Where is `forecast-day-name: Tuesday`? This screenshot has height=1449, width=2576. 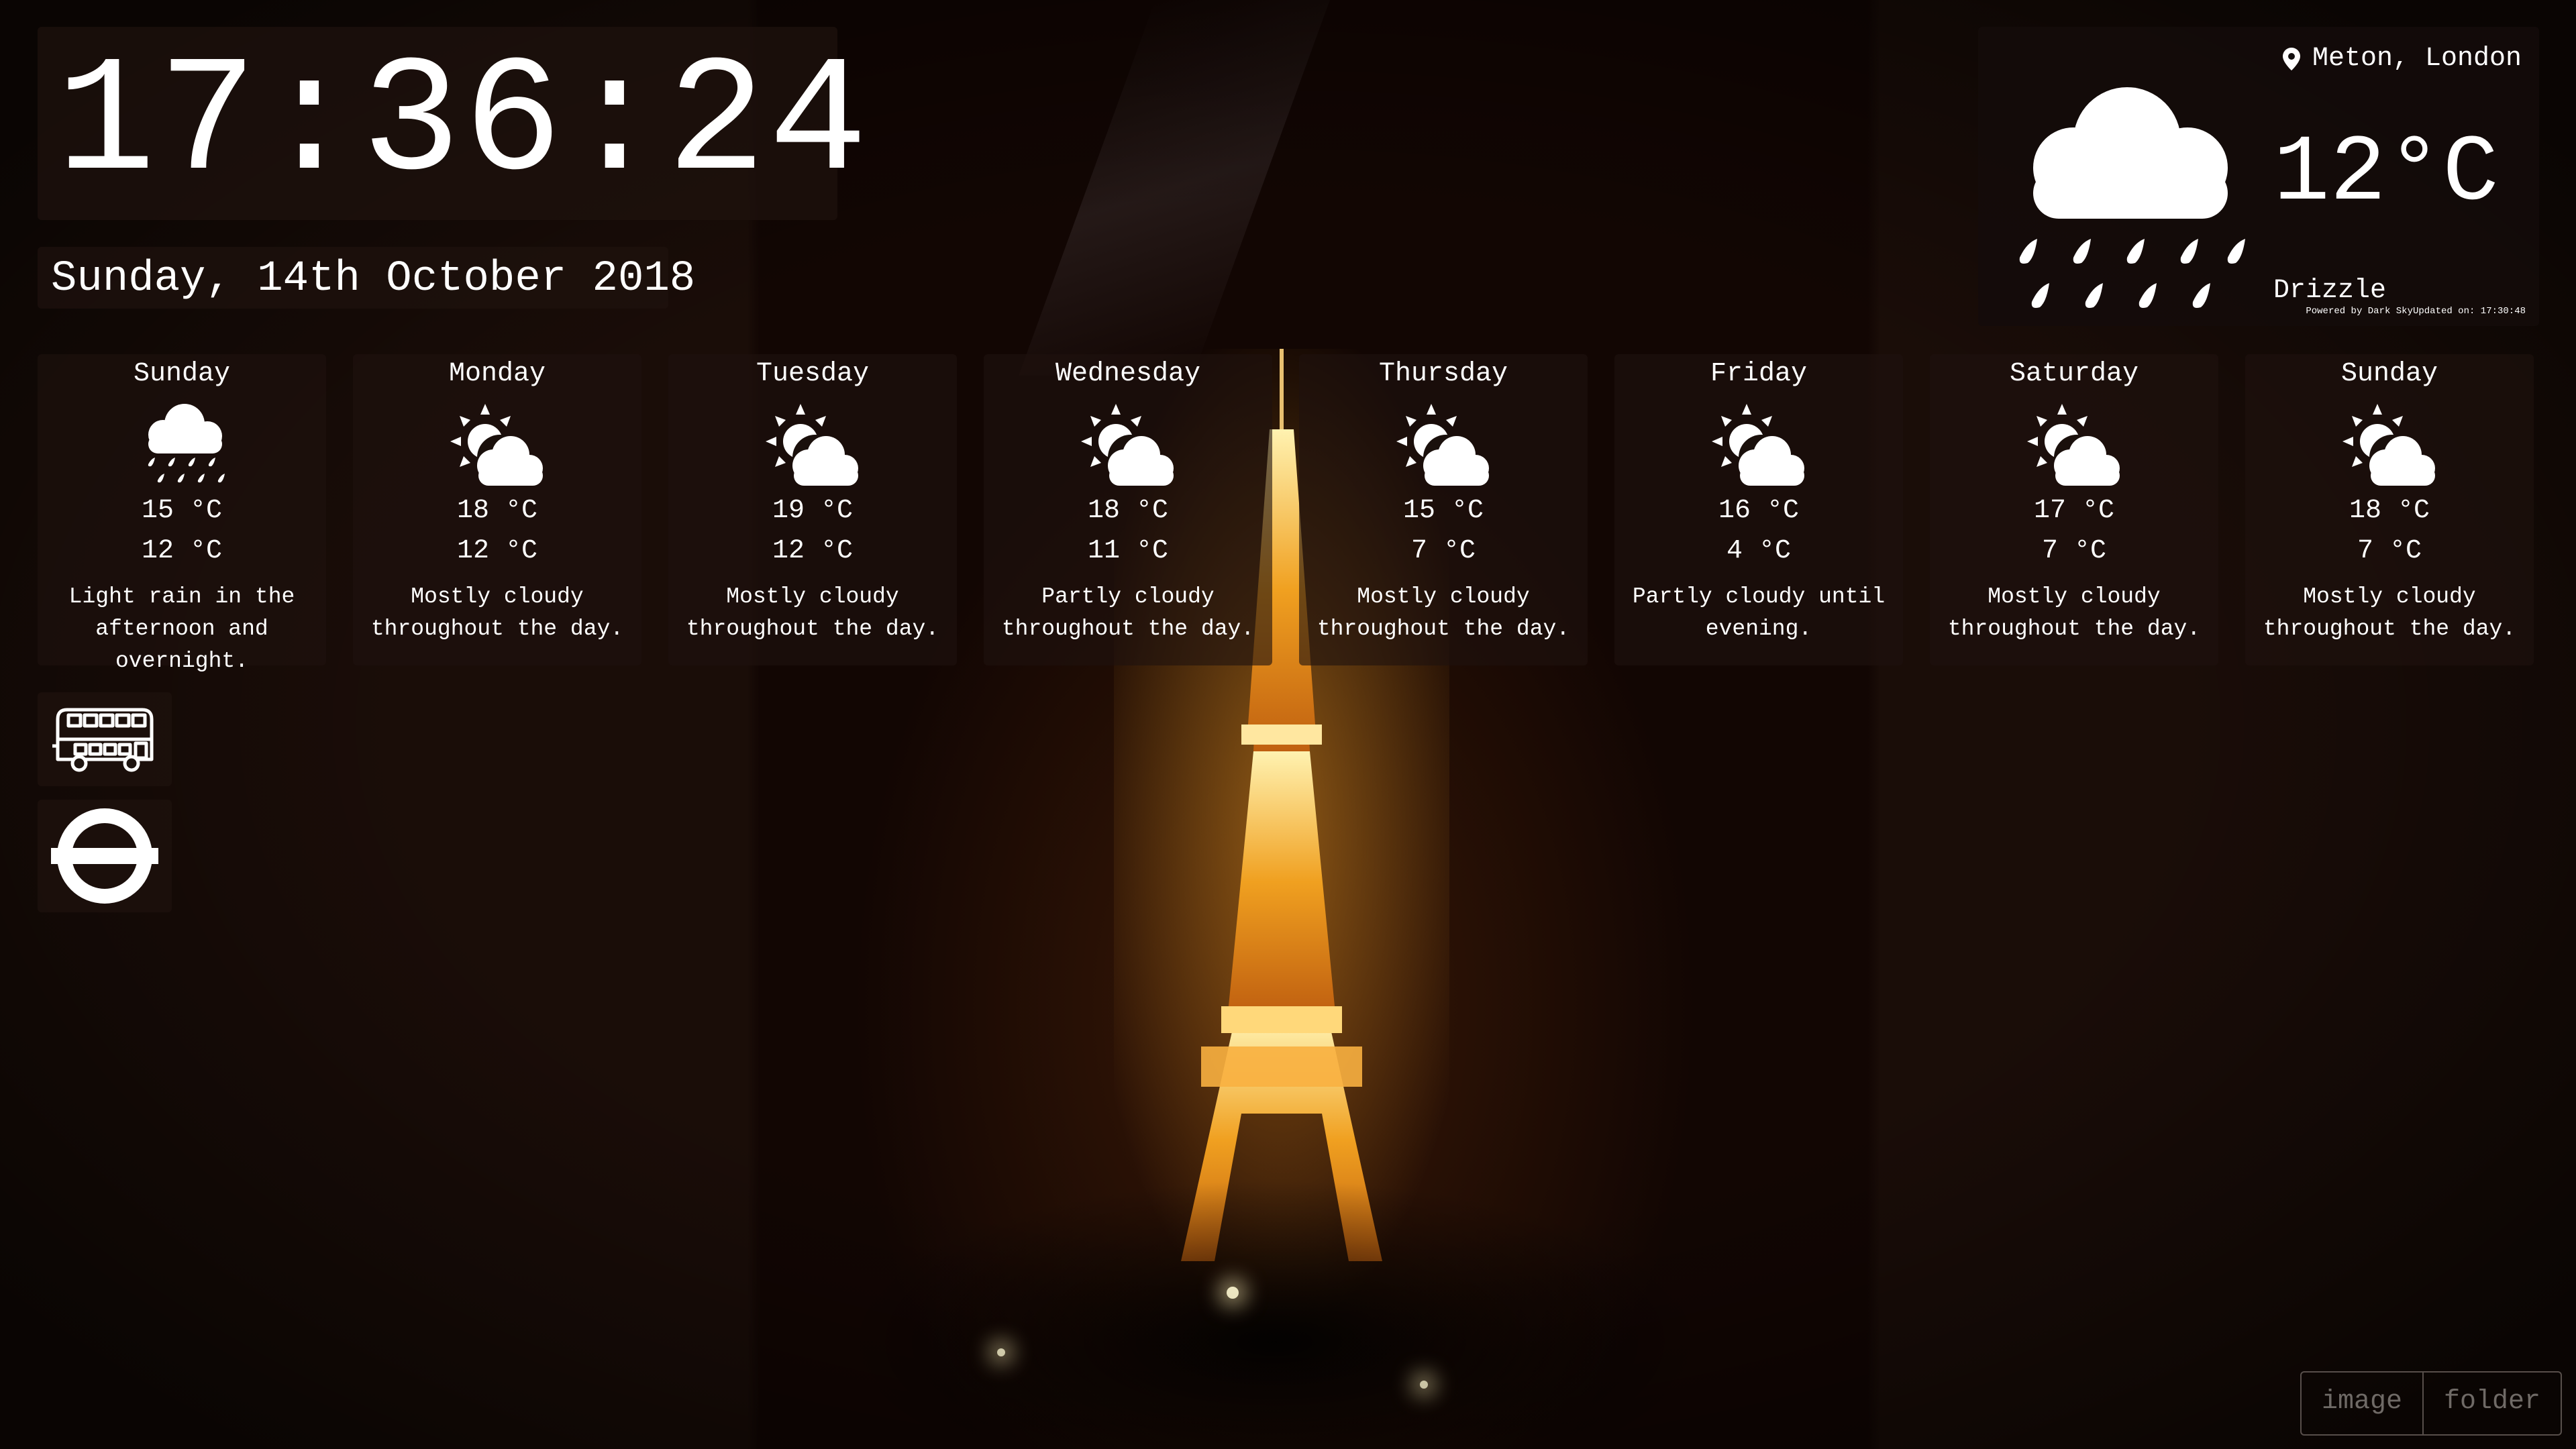 forecast-day-name: Tuesday is located at coordinates (813, 374).